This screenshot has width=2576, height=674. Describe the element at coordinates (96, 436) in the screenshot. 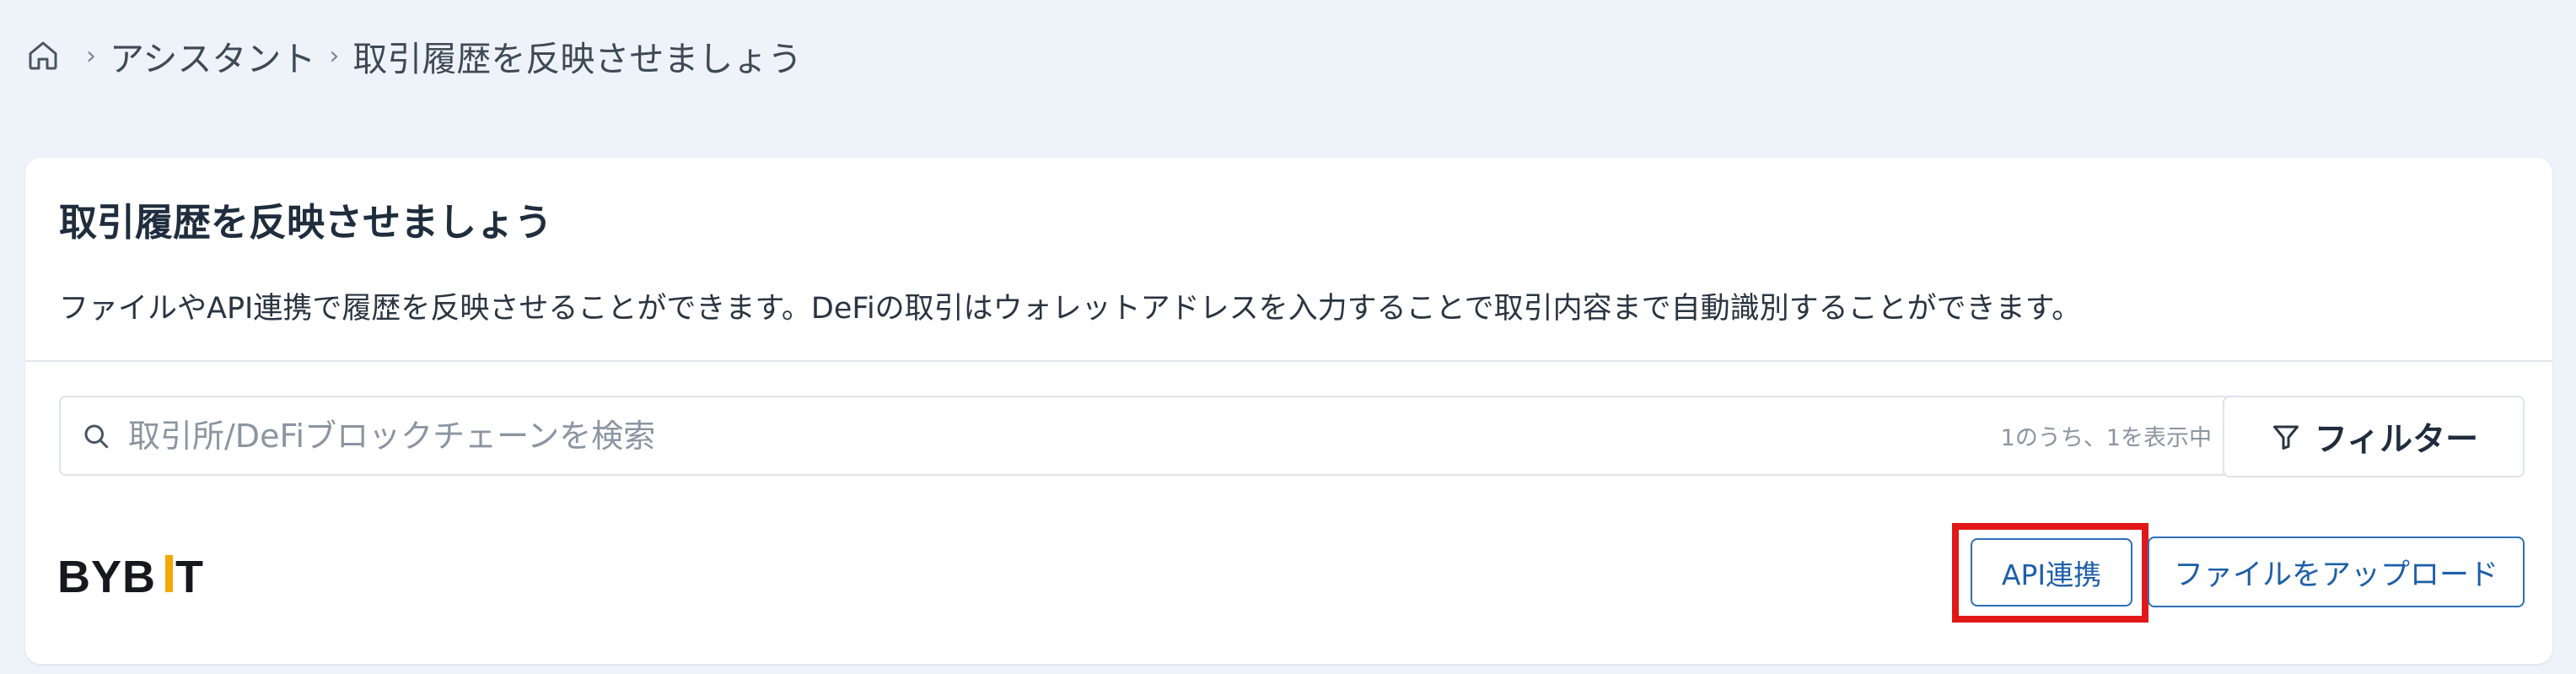

I see `search-icon` at that location.